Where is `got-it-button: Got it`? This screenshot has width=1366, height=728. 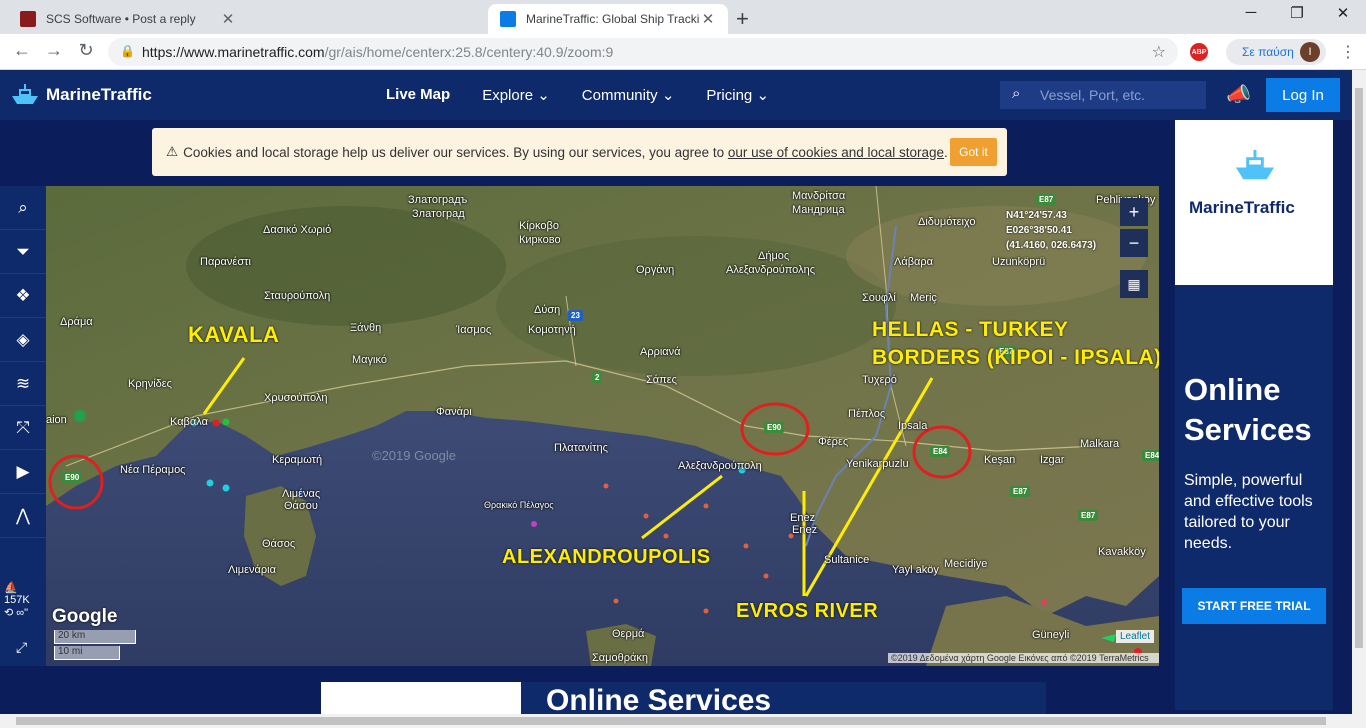 got-it-button: Got it is located at coordinates (973, 152).